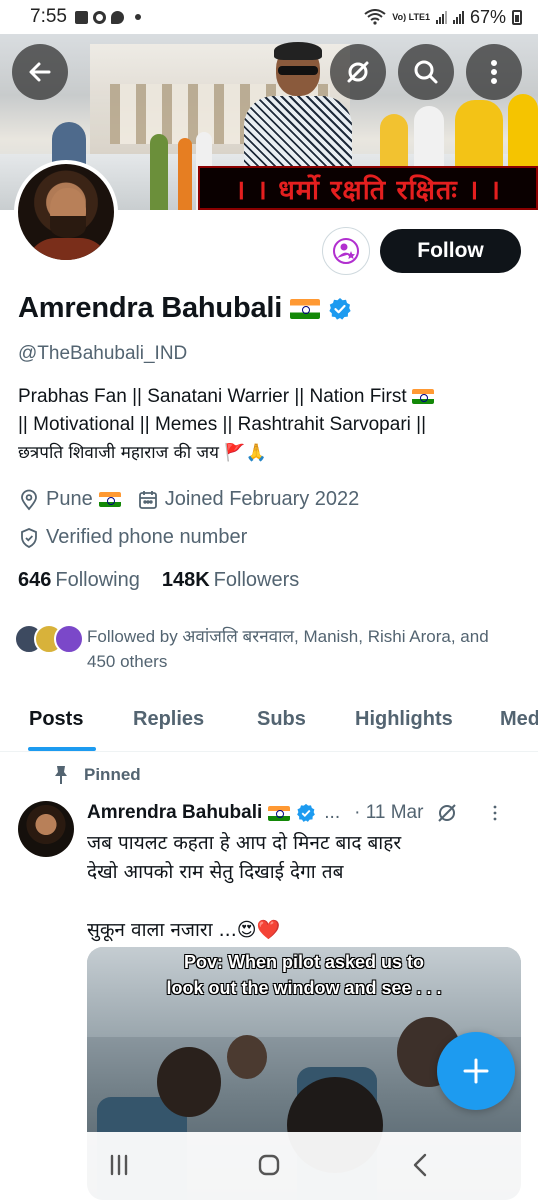 This screenshot has height=1200, width=538. I want to click on tweet-text-line-1: जब पायलट कहता हे आप दो मिनट बाद बाहर, so click(244, 843).